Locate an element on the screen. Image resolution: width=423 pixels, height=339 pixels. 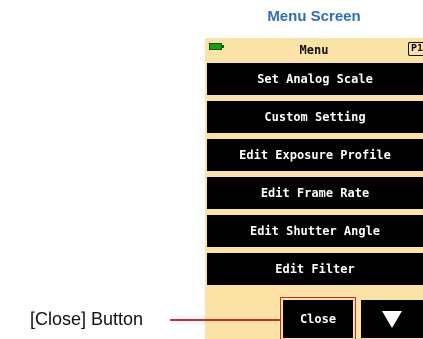
menu-item-edit-frame-rate: Edit Frame Rate is located at coordinates (315, 193).